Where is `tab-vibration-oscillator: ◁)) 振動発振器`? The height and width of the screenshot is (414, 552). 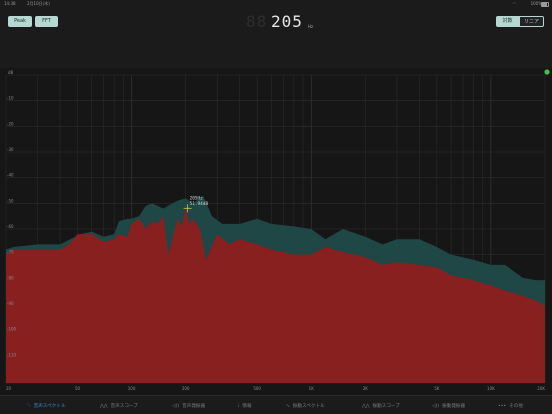
tab-vibration-oscillator: ◁)) 振動発振器 is located at coordinates (448, 406).